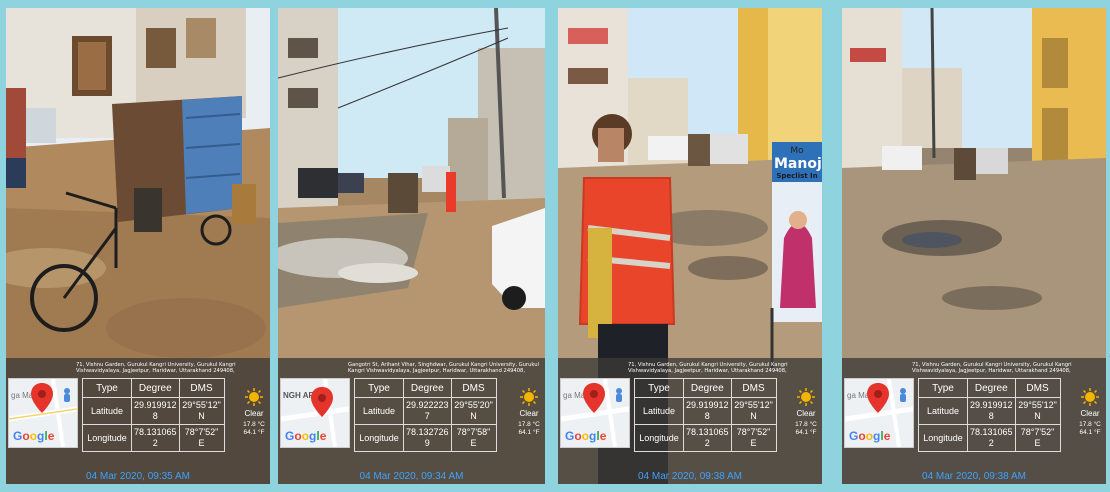 The height and width of the screenshot is (492, 1110). What do you see at coordinates (427, 438) in the screenshot?
I see `longitude-degree: 78.132726 9` at bounding box center [427, 438].